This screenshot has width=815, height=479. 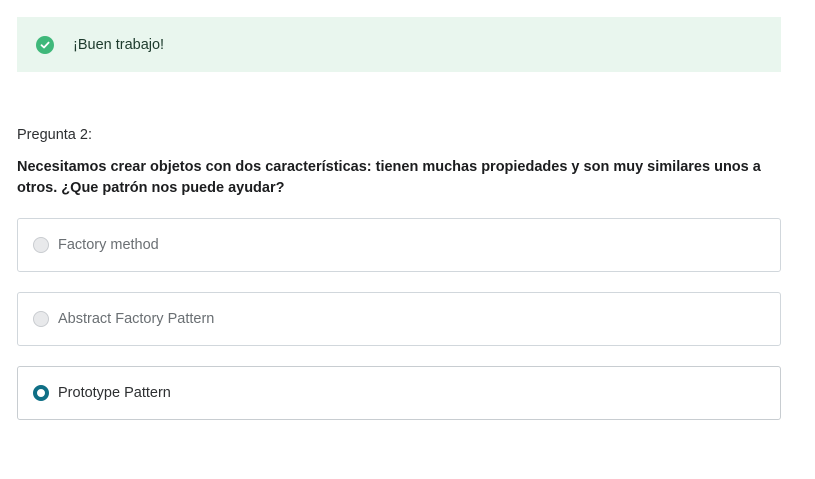 What do you see at coordinates (399, 44) in the screenshot?
I see `feedback-banner: ¡Buen trabajo!` at bounding box center [399, 44].